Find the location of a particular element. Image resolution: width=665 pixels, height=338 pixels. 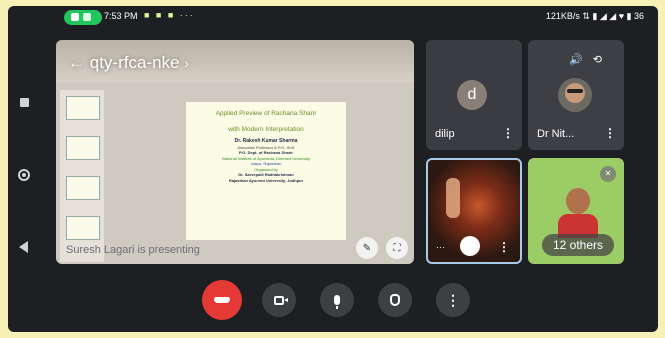

video-icon is located at coordinates (87, 17).